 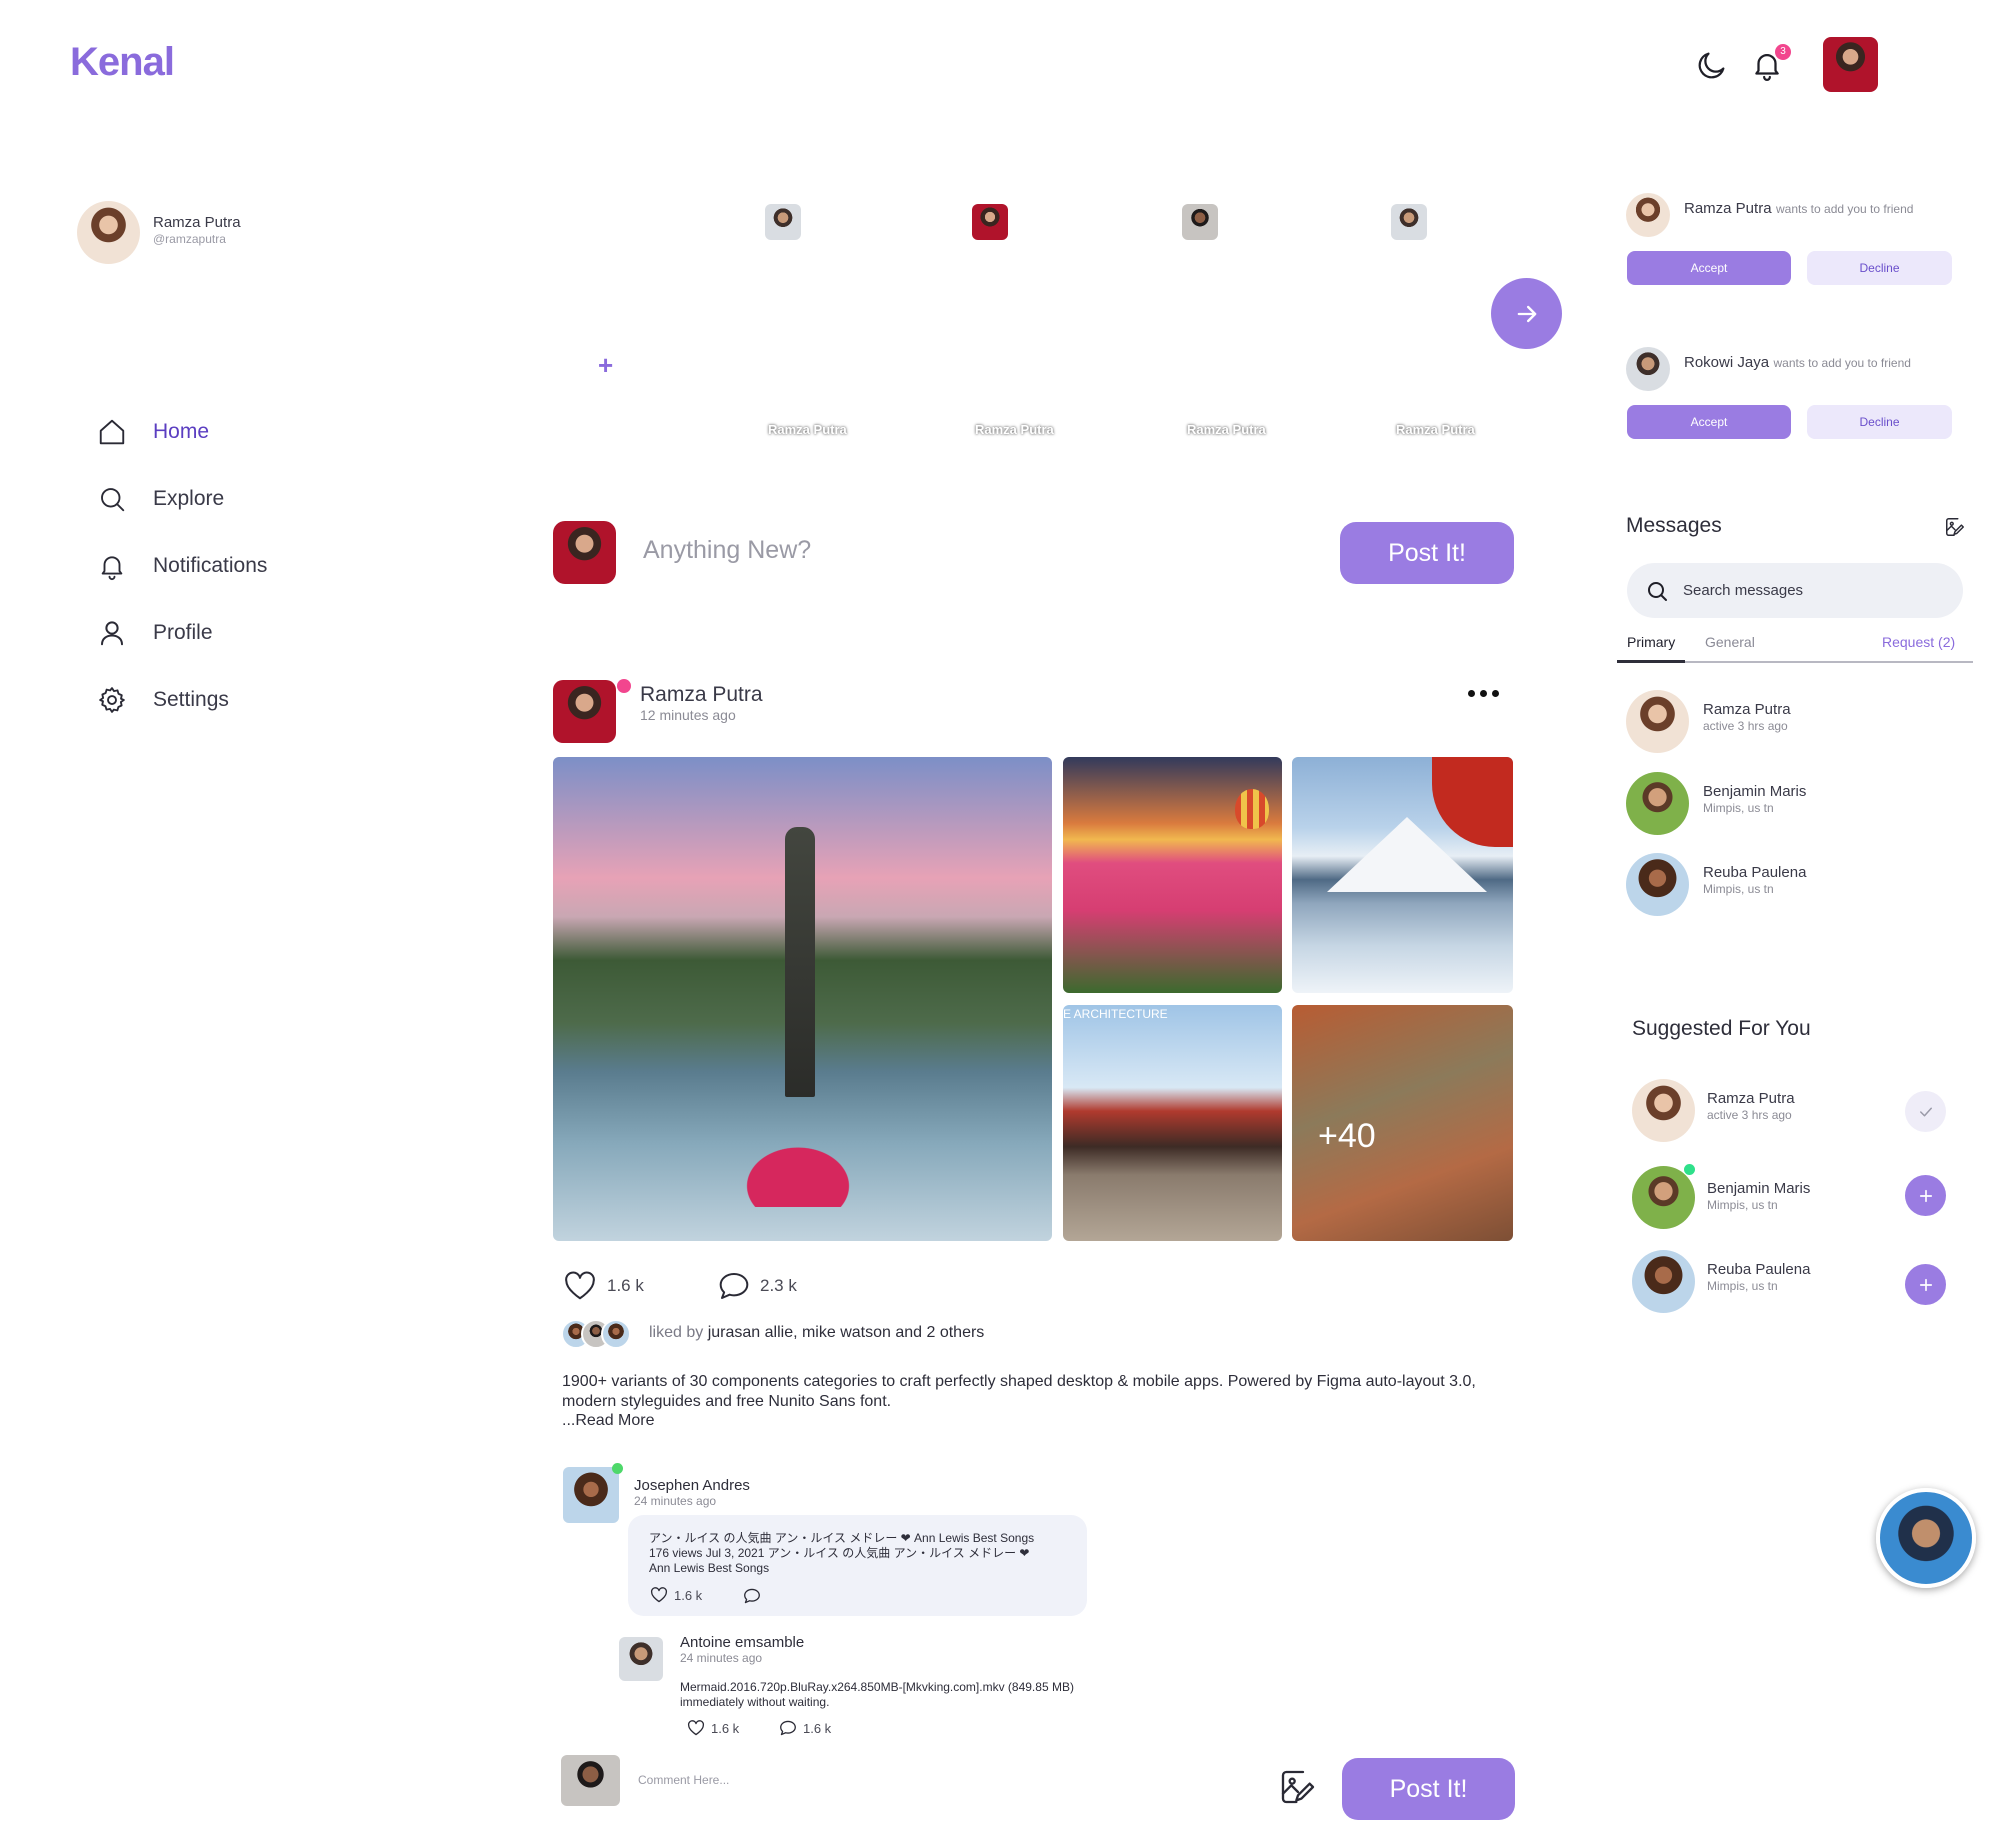 What do you see at coordinates (727, 550) in the screenshot?
I see `composer-input: Anything New?` at bounding box center [727, 550].